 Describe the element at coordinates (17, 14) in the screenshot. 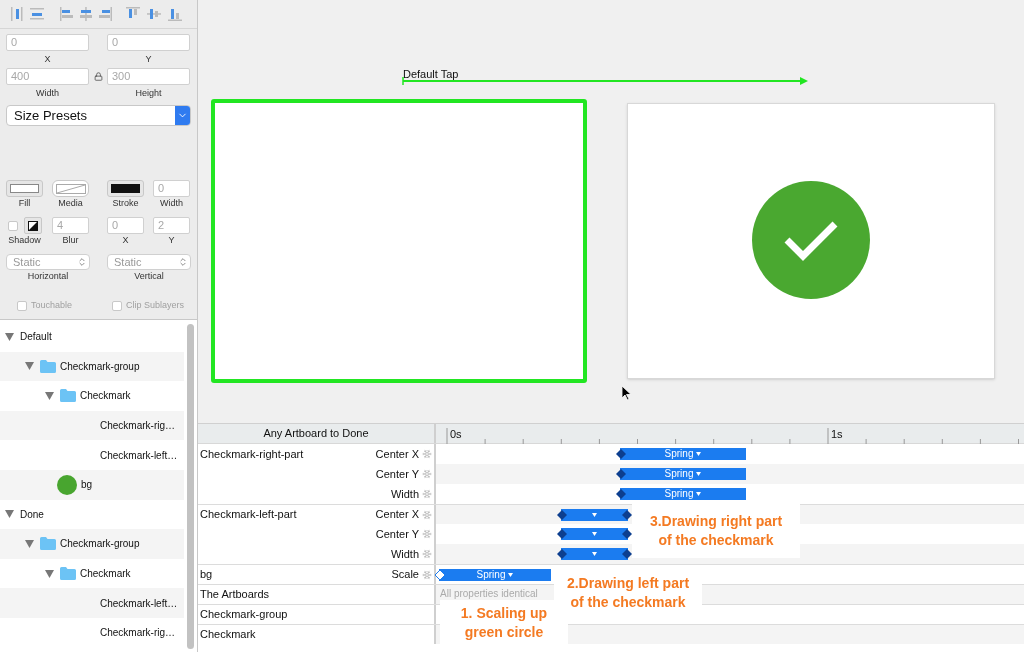

I see `distribute-horizontal-icon` at that location.